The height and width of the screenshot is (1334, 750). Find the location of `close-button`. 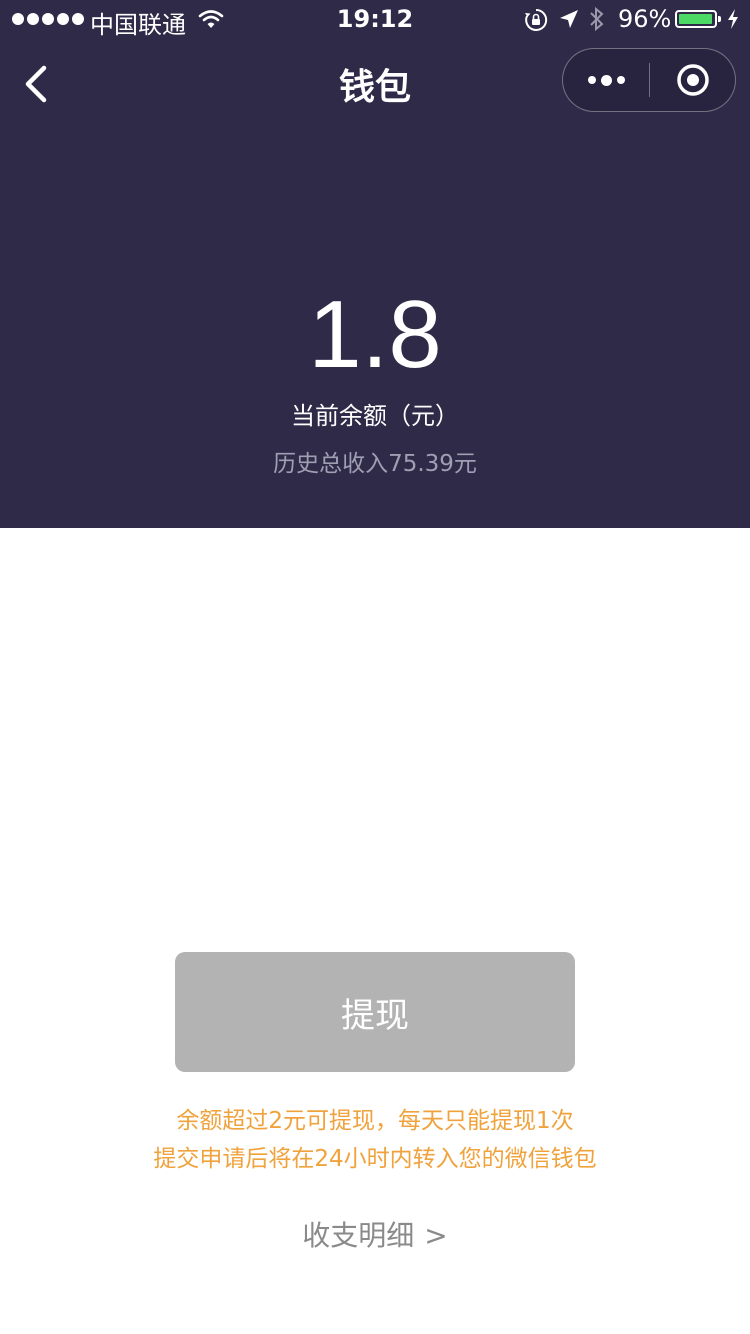

close-button is located at coordinates (693, 80).